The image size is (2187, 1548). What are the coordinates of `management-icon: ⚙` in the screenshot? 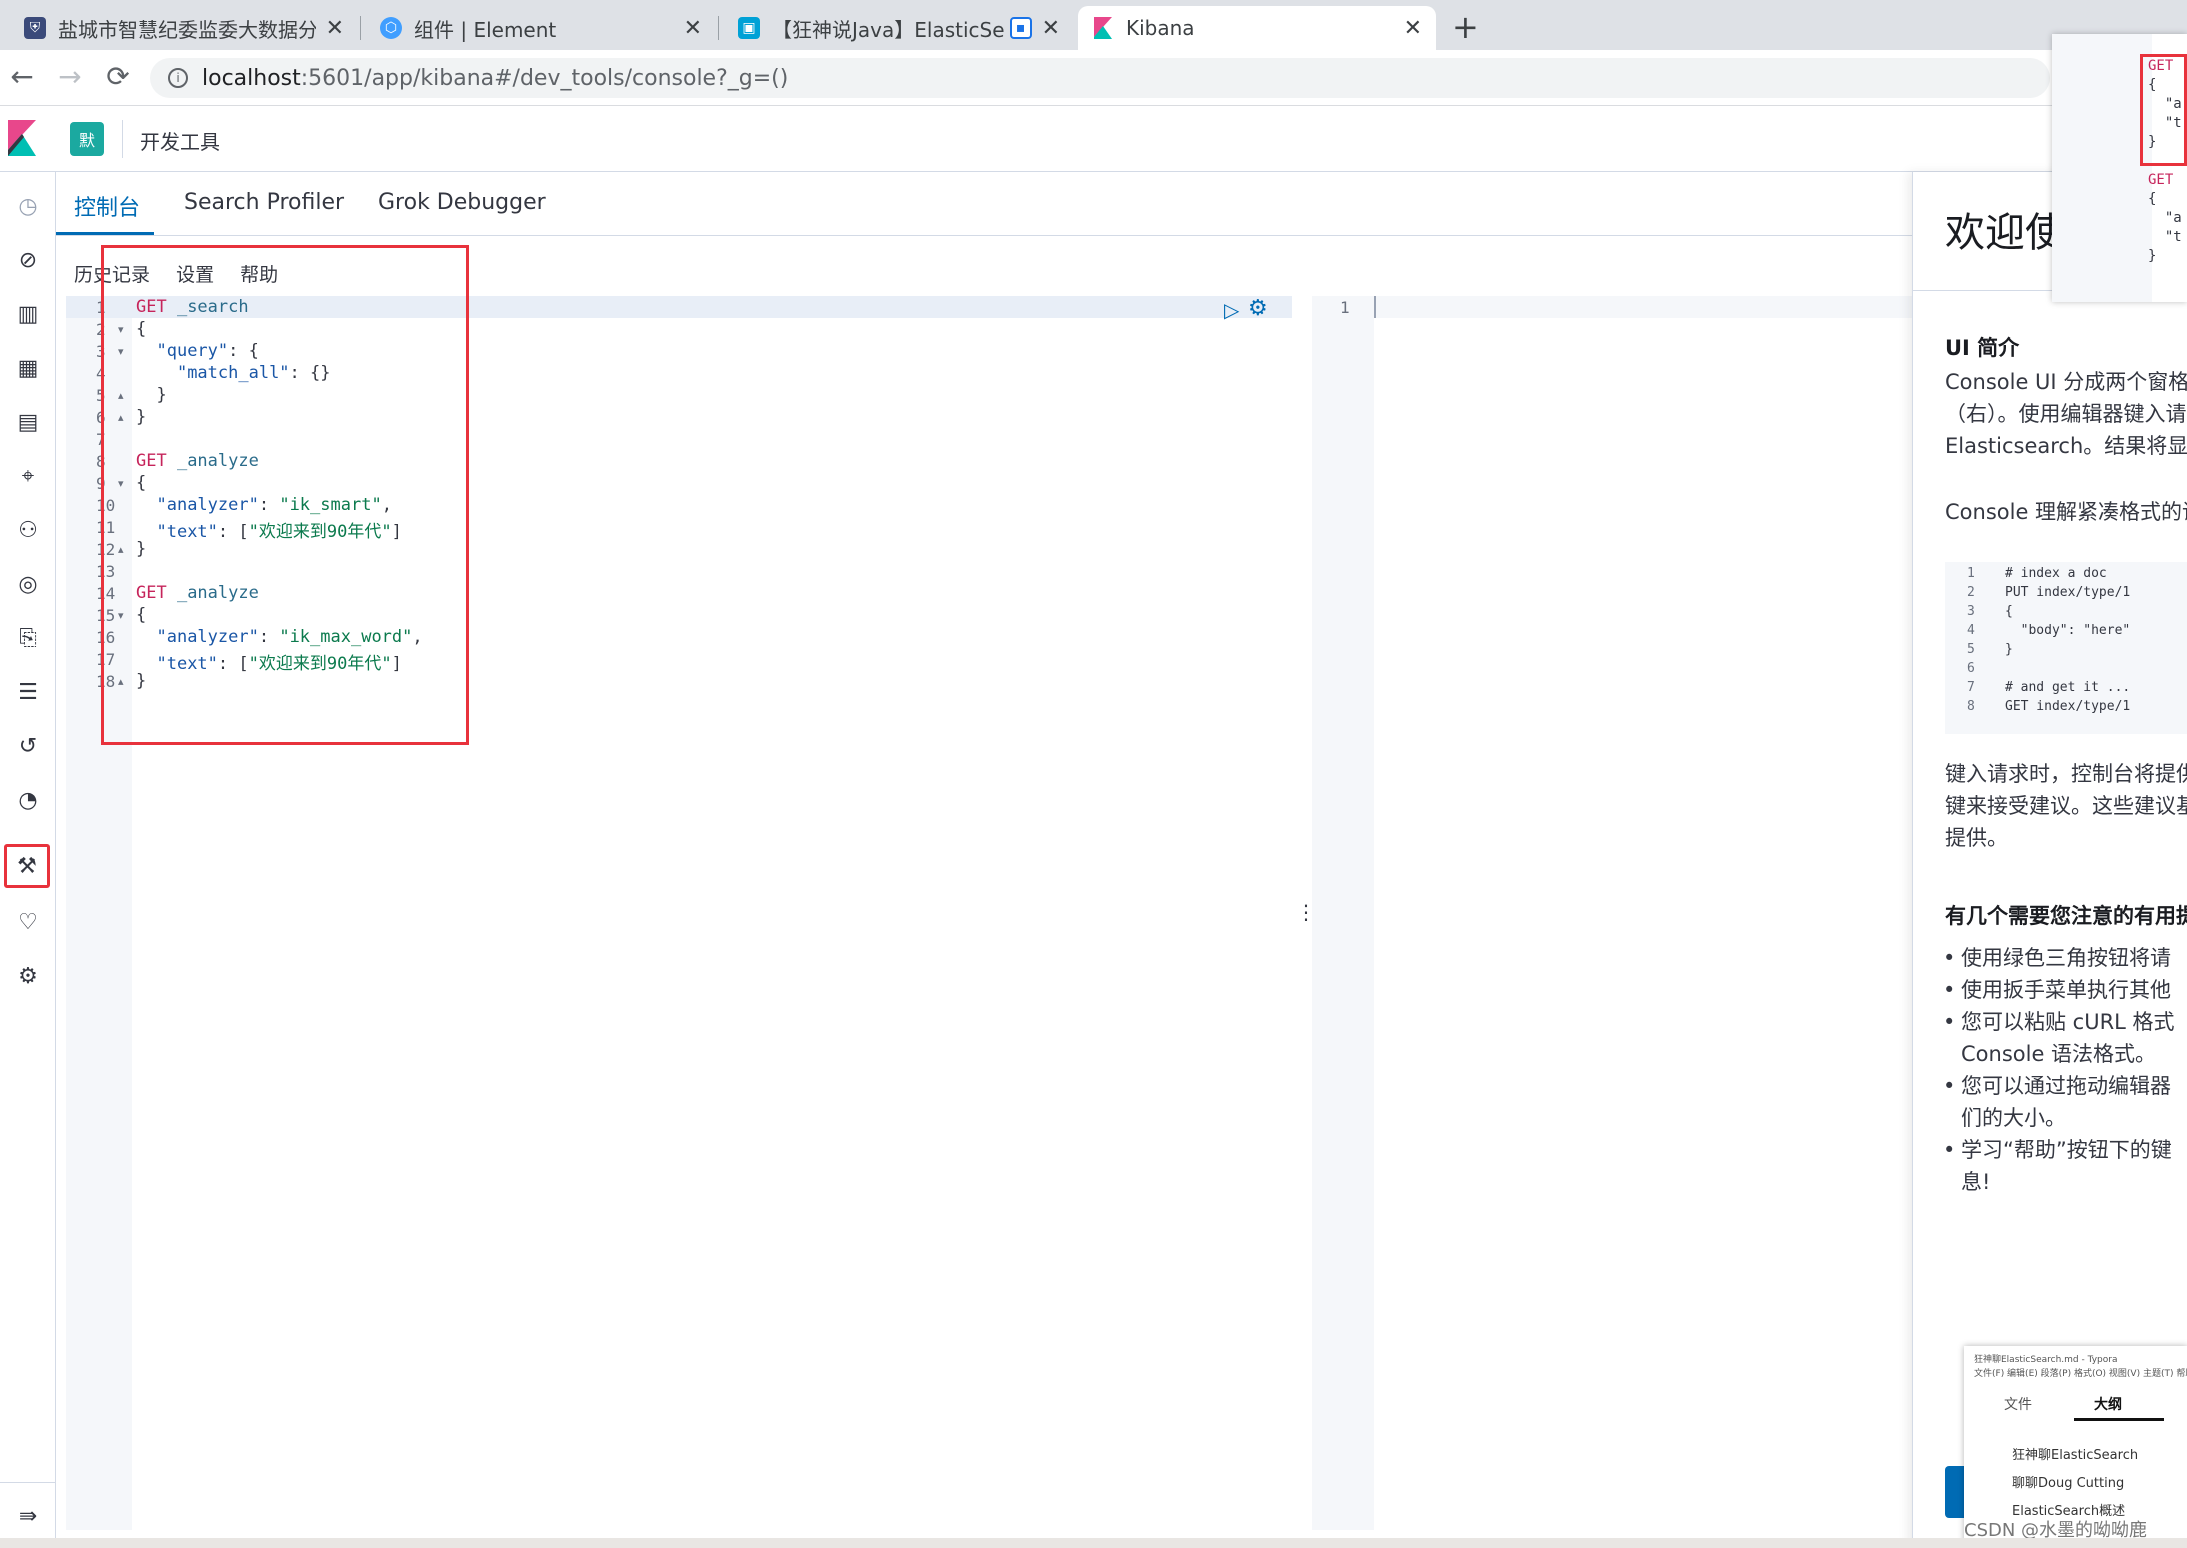 It's located at (28, 976).